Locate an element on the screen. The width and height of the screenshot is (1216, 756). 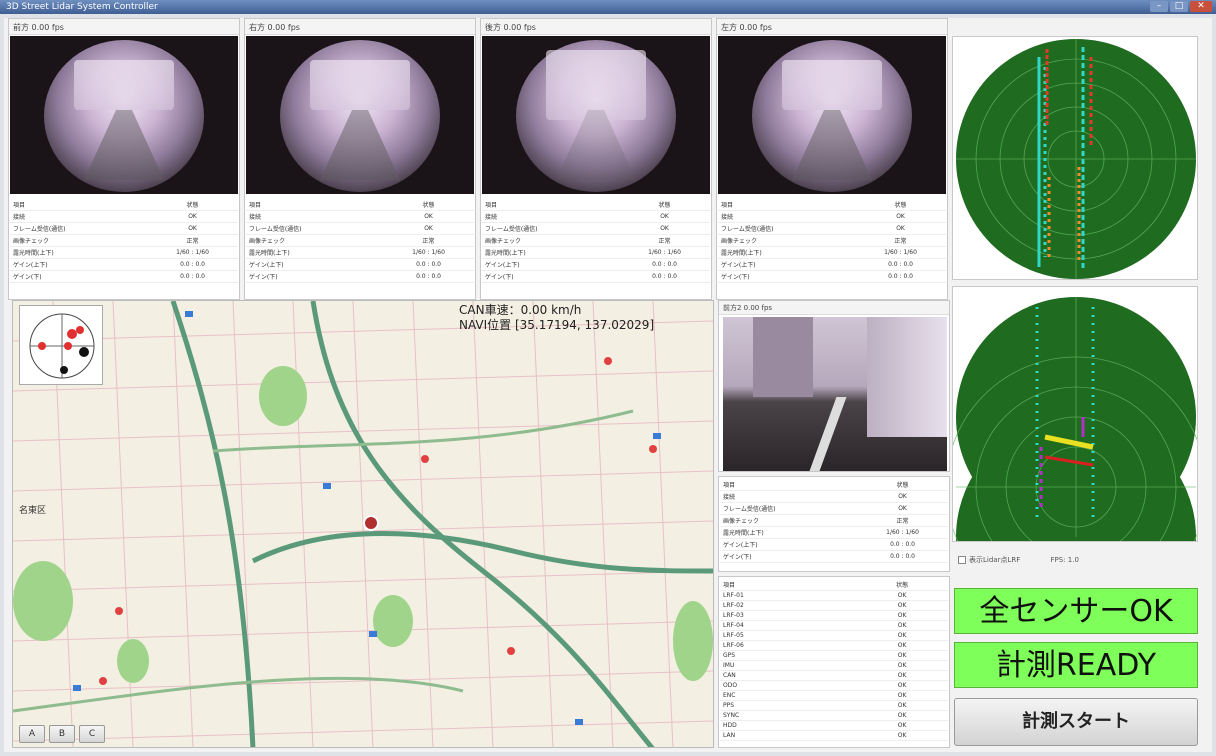
table-row: LRF-01 OK is located at coordinates (834, 595).